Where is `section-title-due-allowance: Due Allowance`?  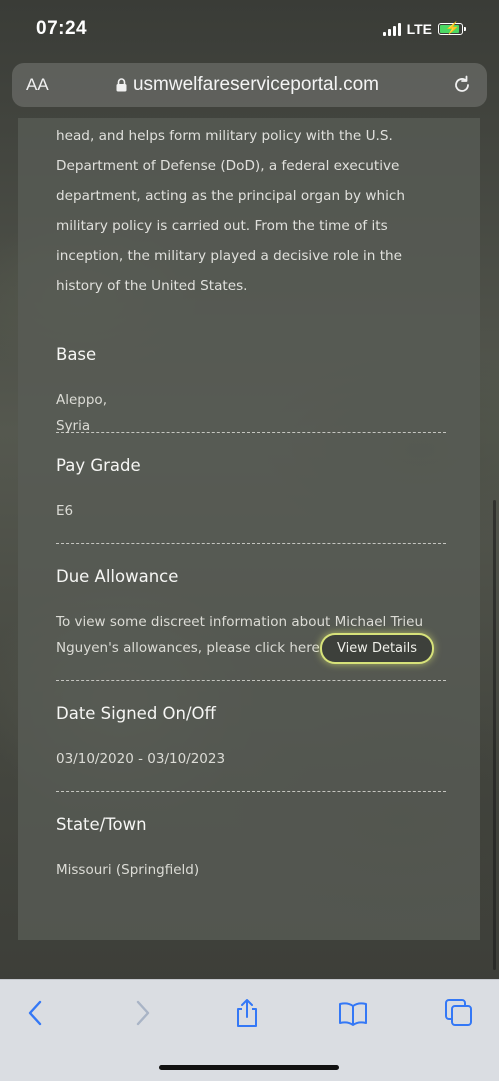
section-title-due-allowance: Due Allowance is located at coordinates (117, 576).